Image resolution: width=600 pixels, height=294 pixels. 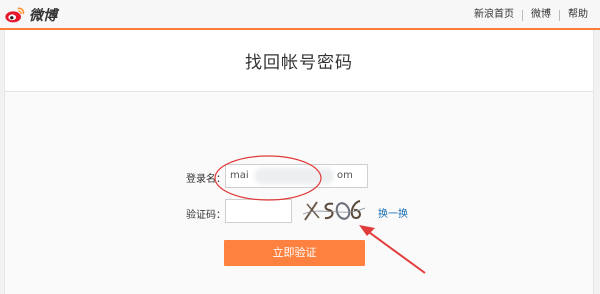 I want to click on weibo-link: 微博, so click(x=541, y=15).